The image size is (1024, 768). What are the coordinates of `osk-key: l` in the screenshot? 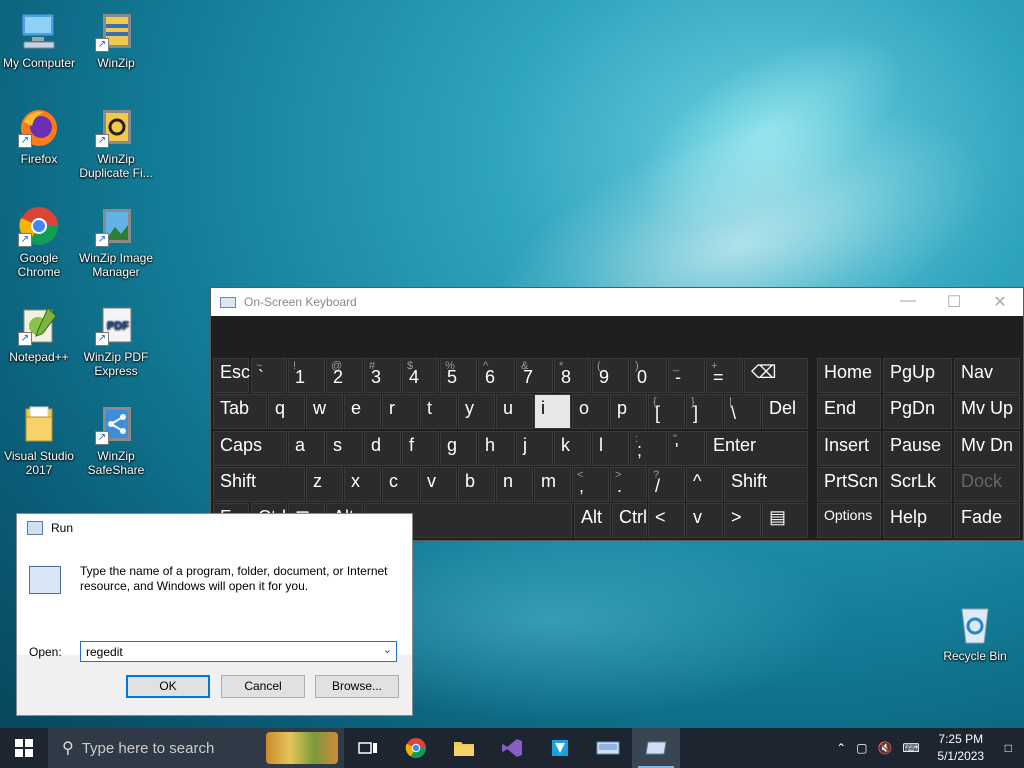 It's located at (610, 448).